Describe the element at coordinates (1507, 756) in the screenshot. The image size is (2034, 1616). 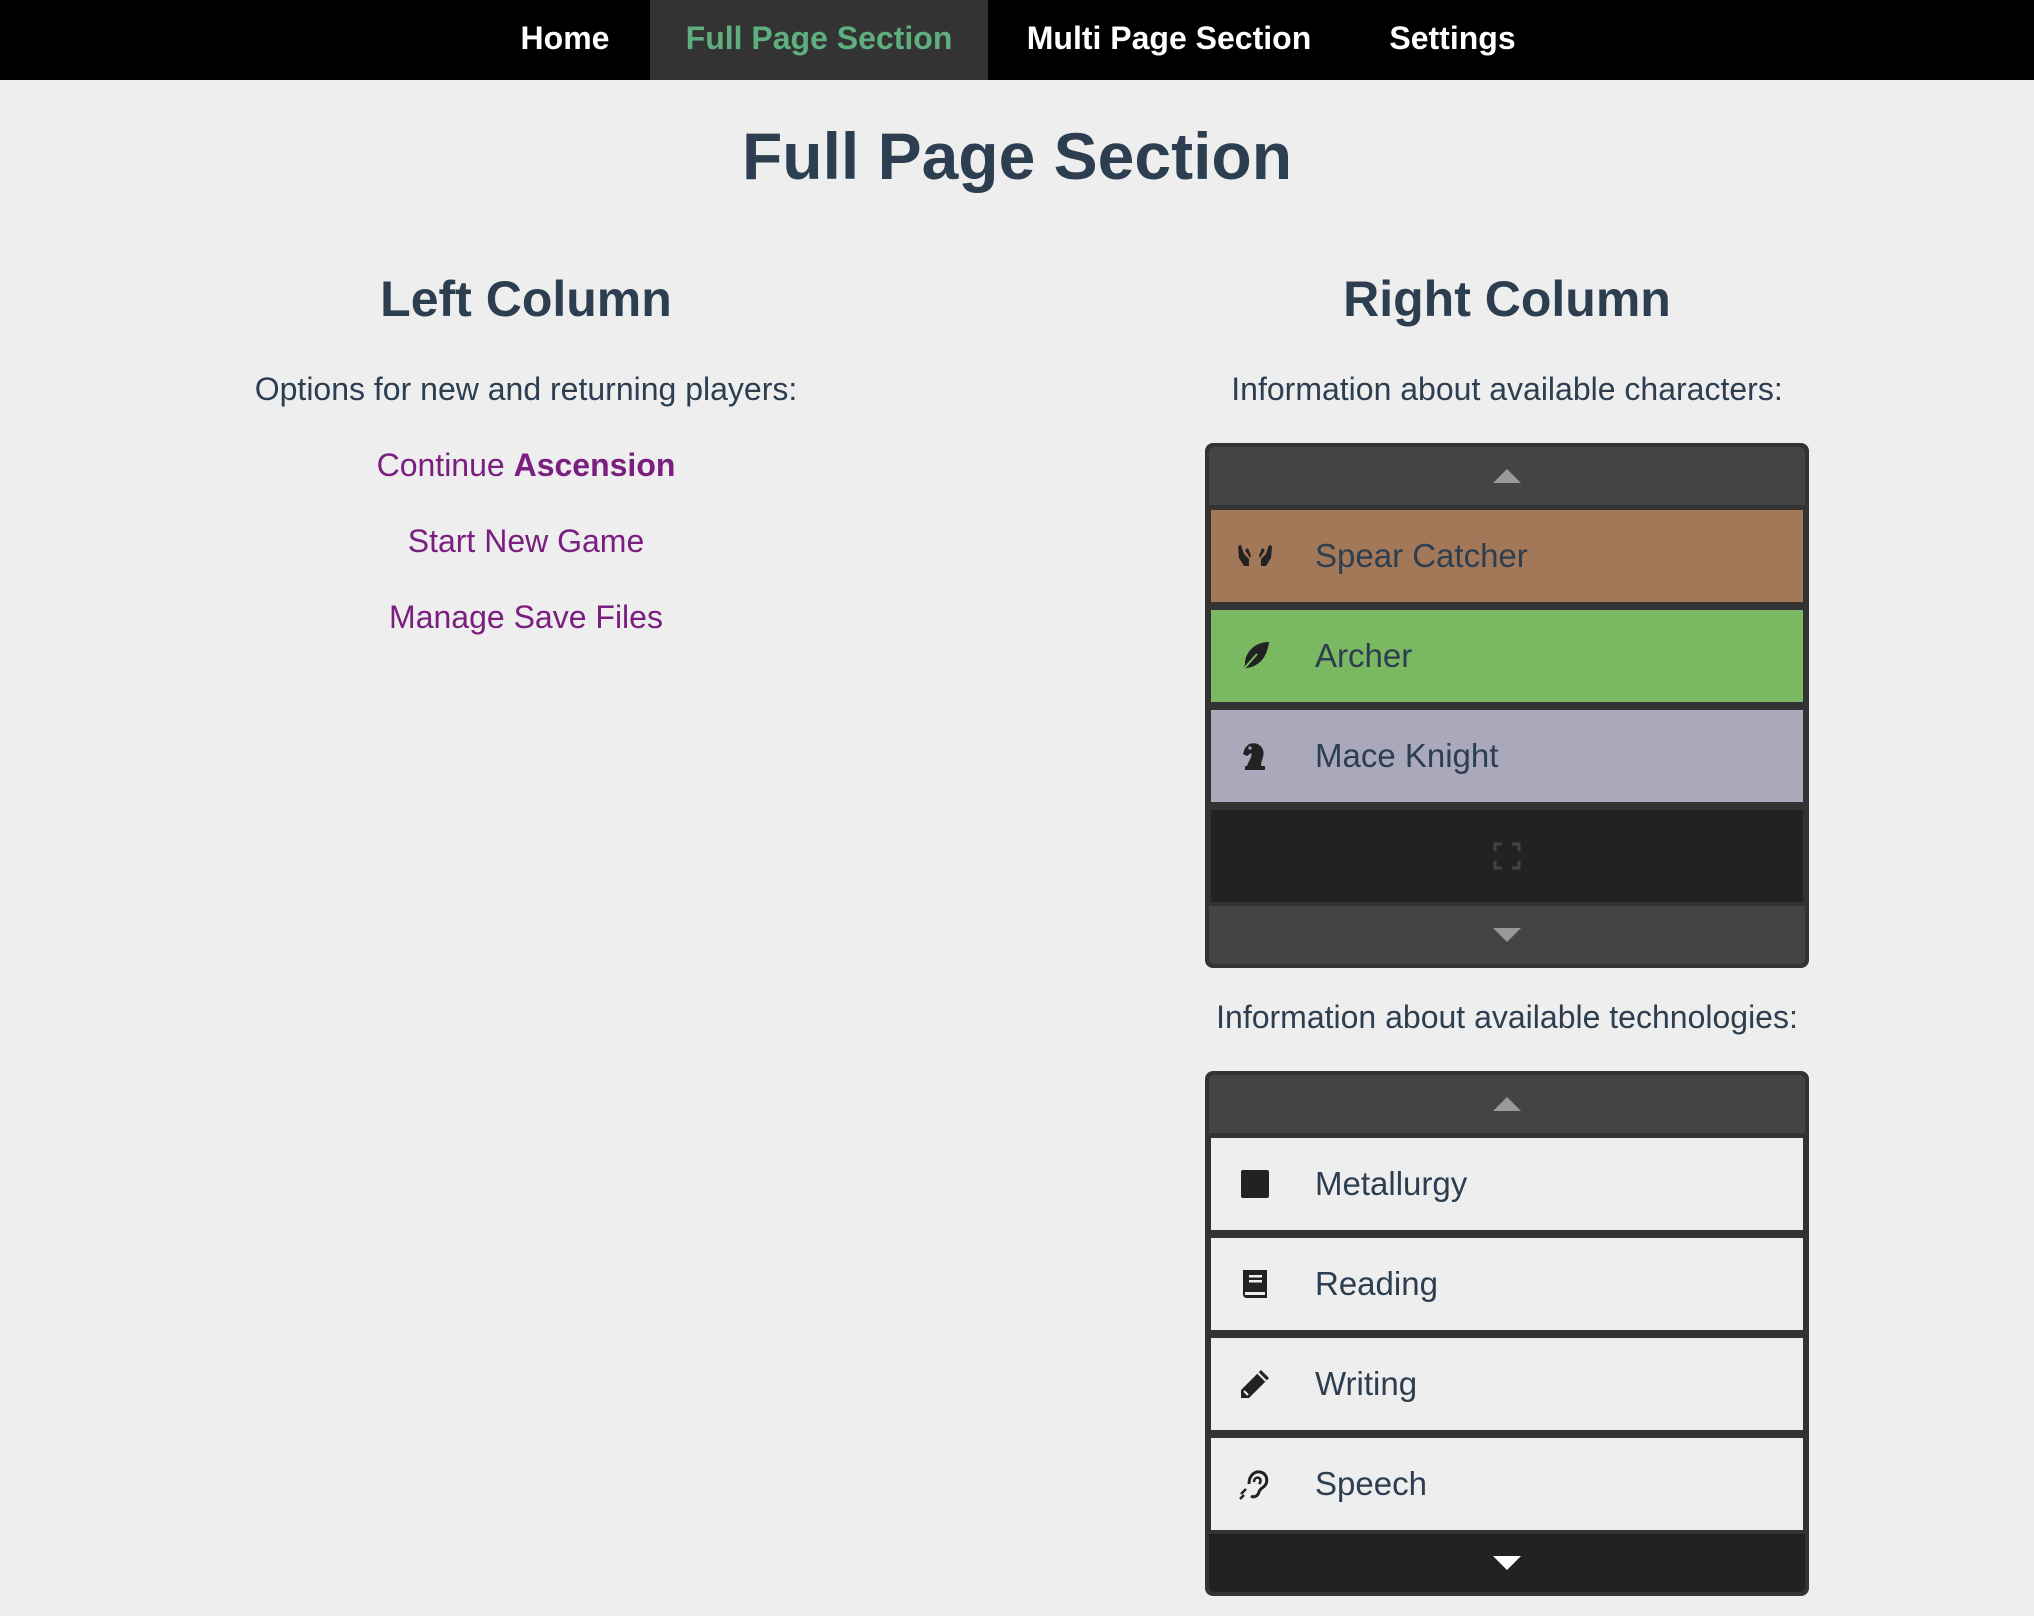
I see `character-row-mace-knight: Mace Knight` at that location.